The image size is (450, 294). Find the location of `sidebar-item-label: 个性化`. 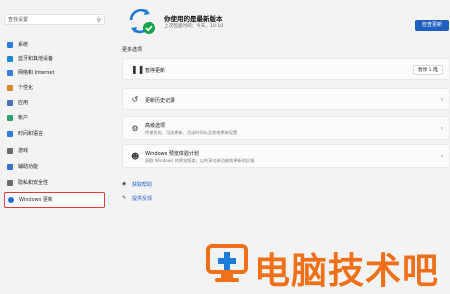

sidebar-item-label: 个性化 is located at coordinates (26, 88).